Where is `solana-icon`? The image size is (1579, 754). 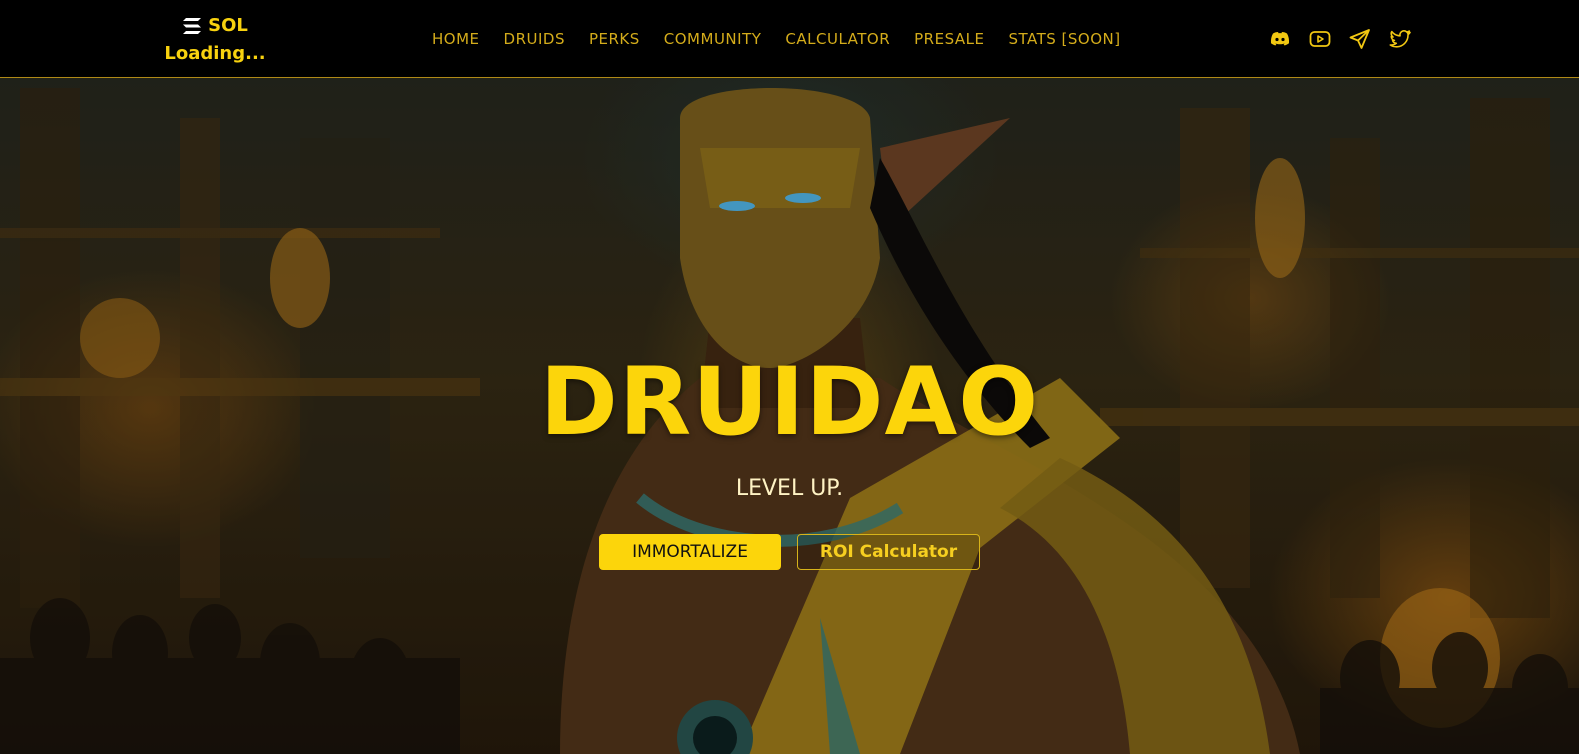
solana-icon is located at coordinates (192, 26).